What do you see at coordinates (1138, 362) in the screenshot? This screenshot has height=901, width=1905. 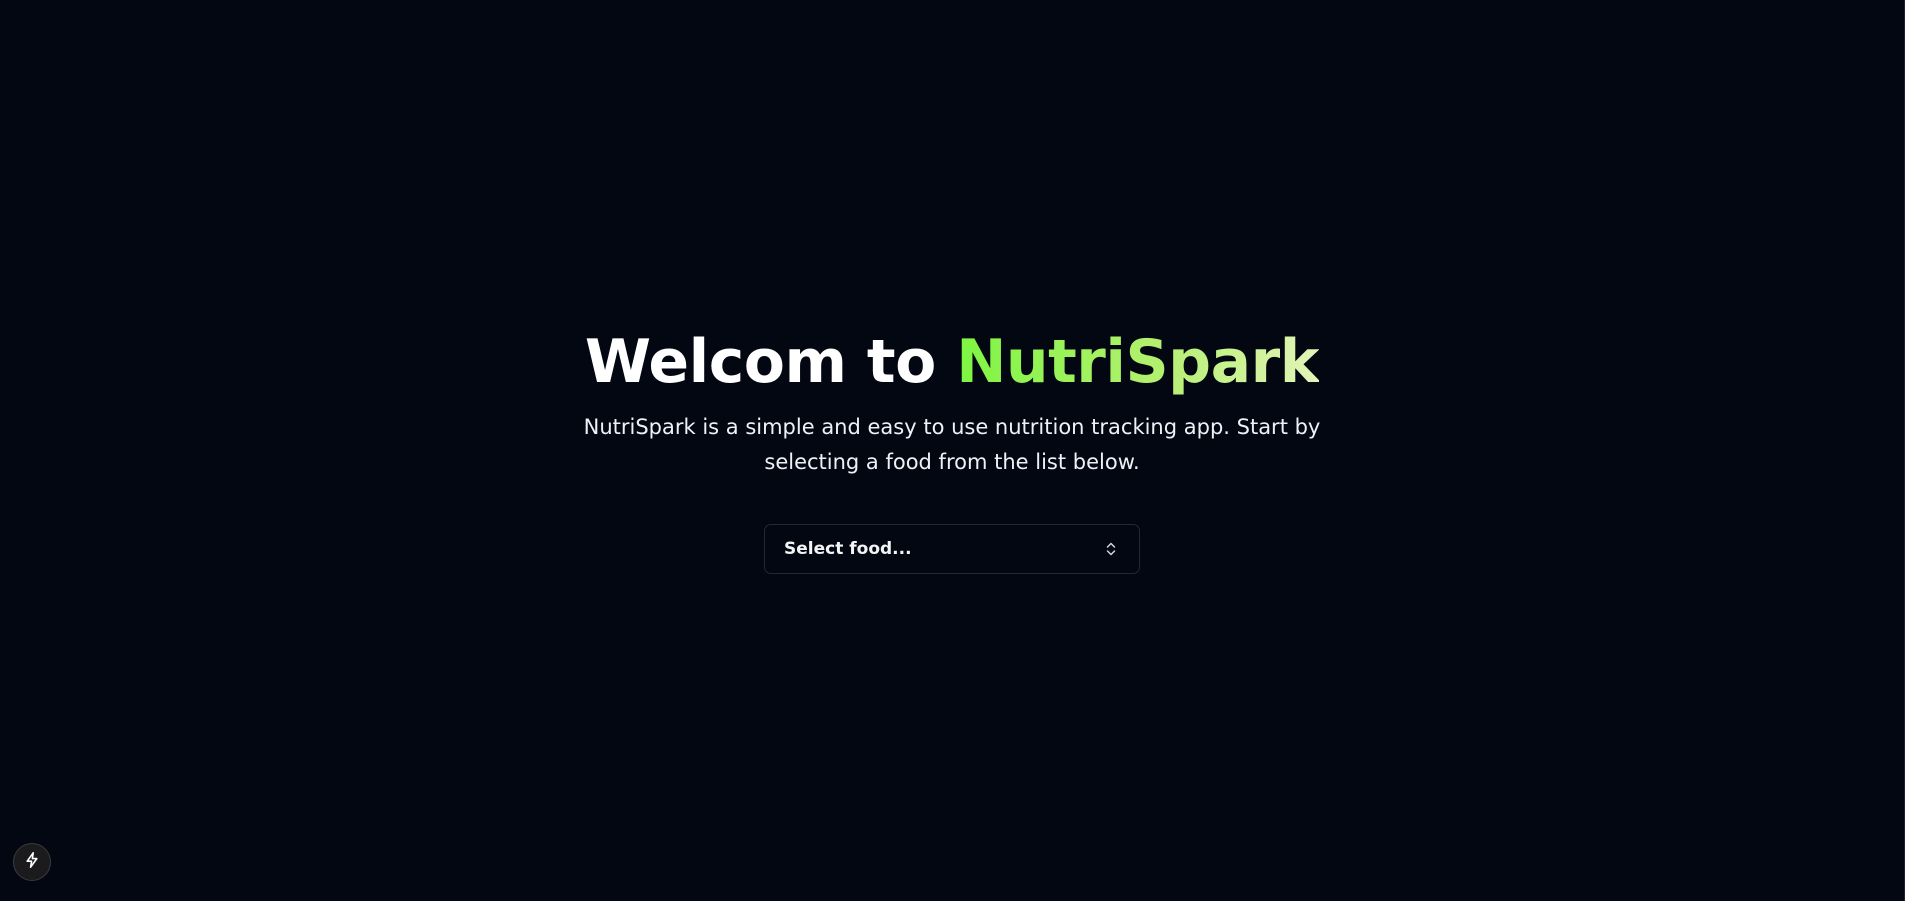 I see `brand-name: NutriSpark` at bounding box center [1138, 362].